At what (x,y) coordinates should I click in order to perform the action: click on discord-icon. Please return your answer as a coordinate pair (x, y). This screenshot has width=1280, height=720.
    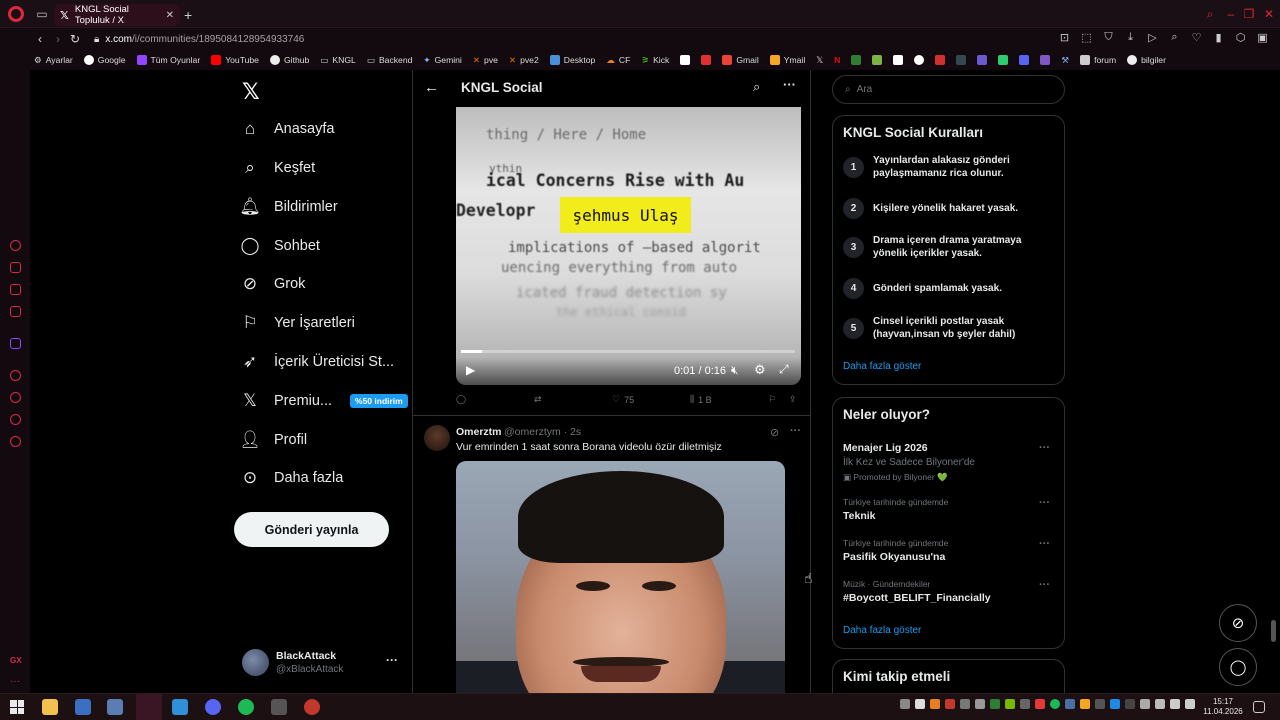
    Looking at the image, I should click on (213, 707).